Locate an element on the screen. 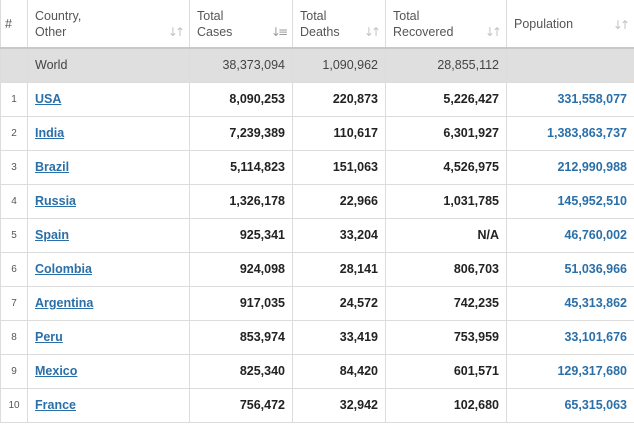  world-total-deaths: 1,090,962 is located at coordinates (339, 65).